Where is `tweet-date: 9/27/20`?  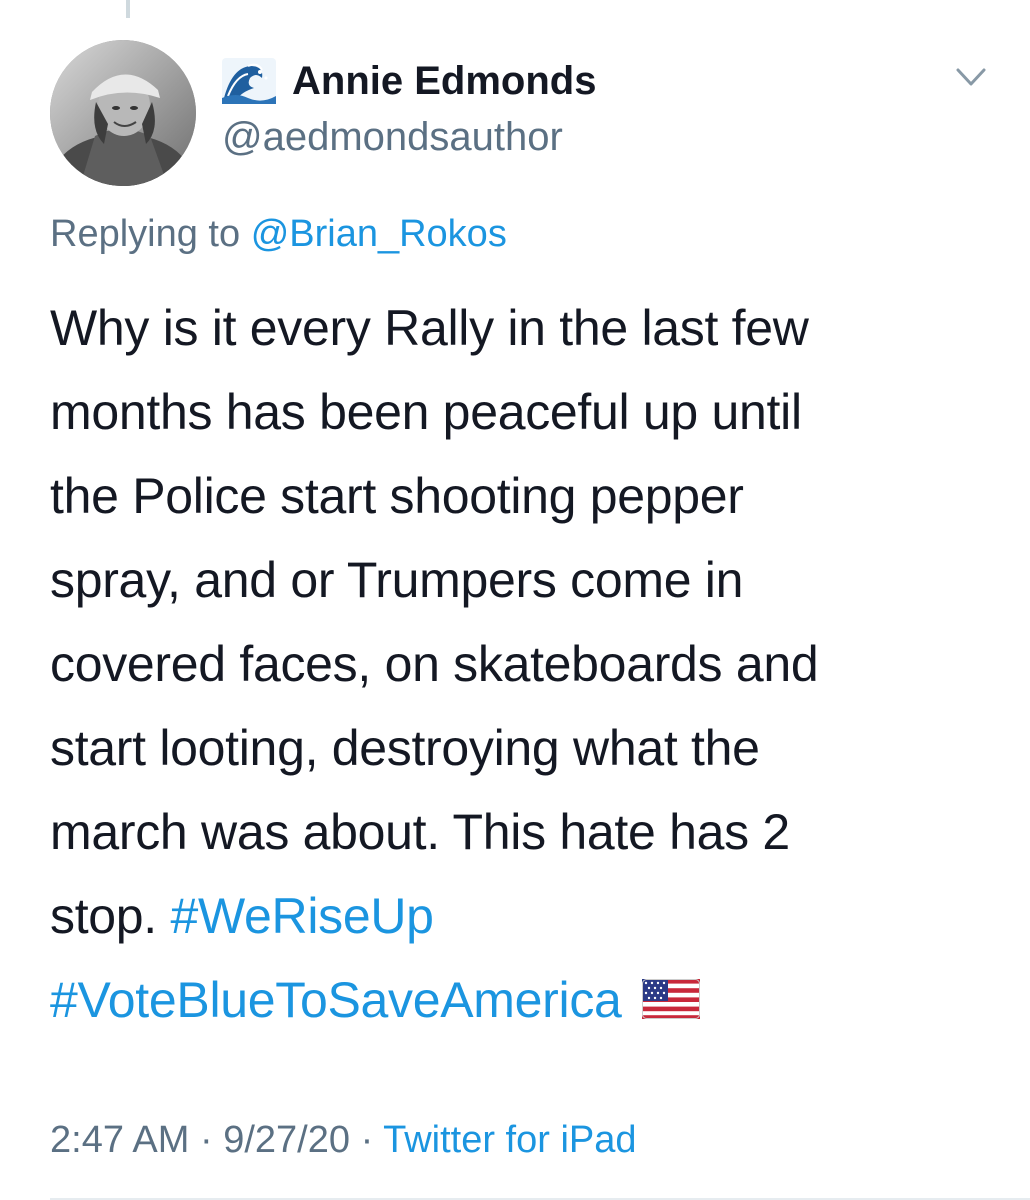
tweet-date: 9/27/20 is located at coordinates (286, 1140).